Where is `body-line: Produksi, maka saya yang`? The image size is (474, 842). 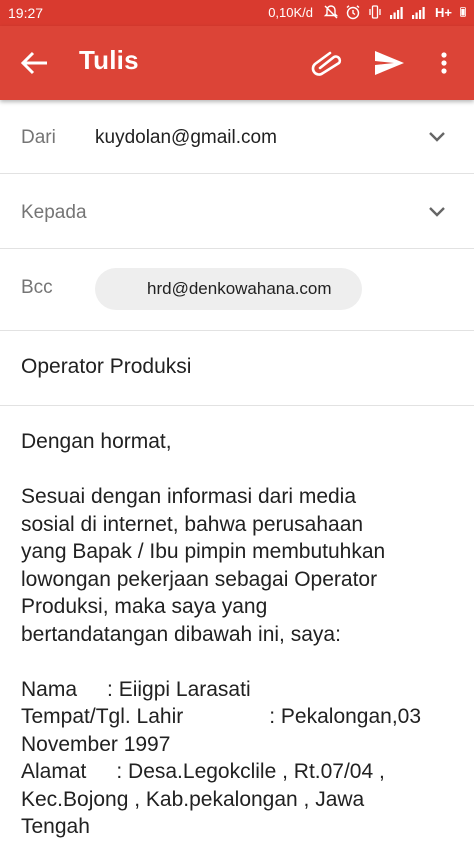 body-line: Produksi, maka saya yang is located at coordinates (144, 606).